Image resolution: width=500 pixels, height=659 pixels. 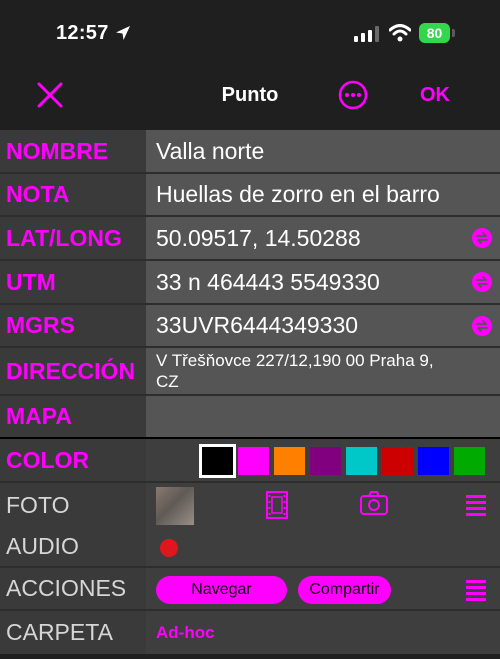 I want to click on color-label: COLOR, so click(x=73, y=460).